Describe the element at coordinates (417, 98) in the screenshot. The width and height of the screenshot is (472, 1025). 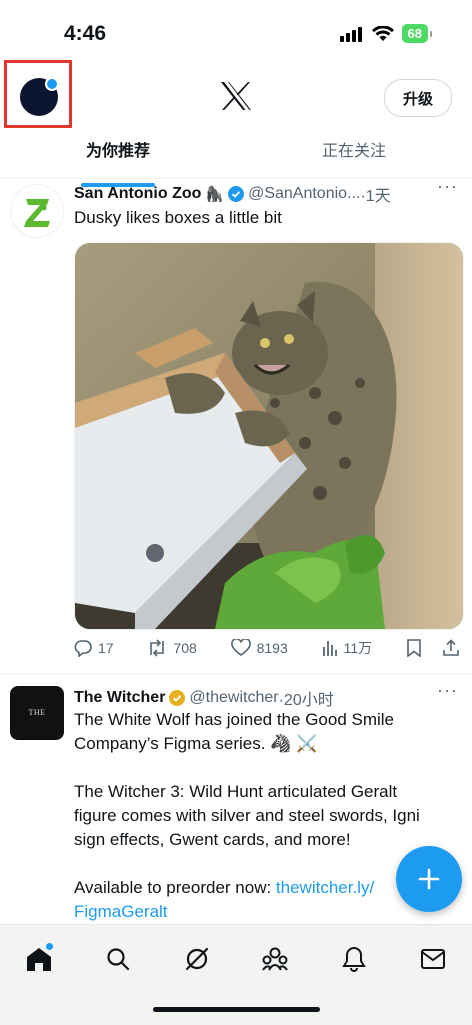
I see `upgrade-button: 升级` at that location.